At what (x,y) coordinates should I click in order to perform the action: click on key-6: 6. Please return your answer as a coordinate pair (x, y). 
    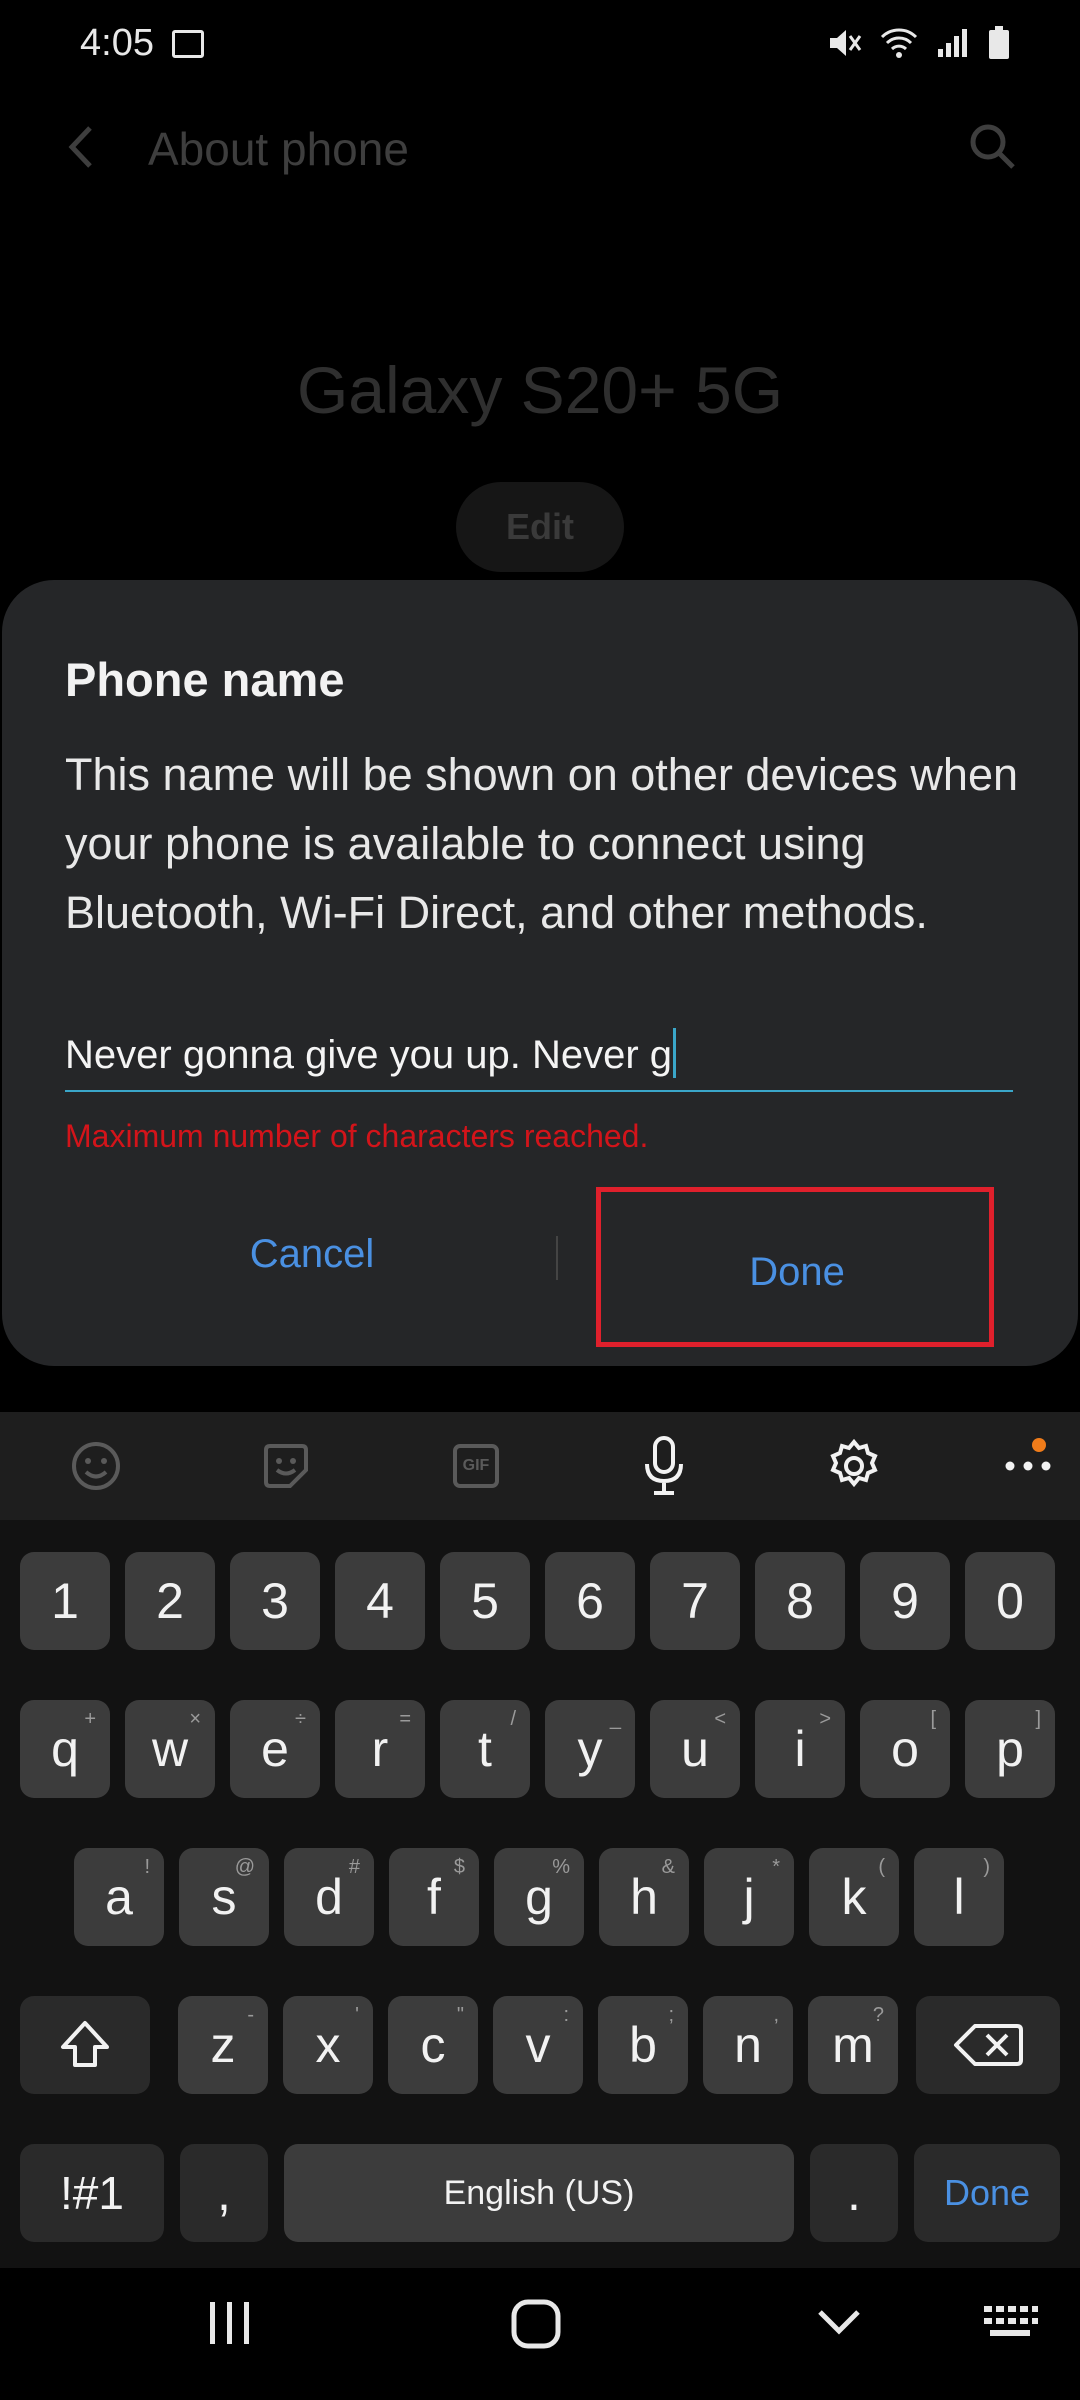
    Looking at the image, I should click on (590, 1601).